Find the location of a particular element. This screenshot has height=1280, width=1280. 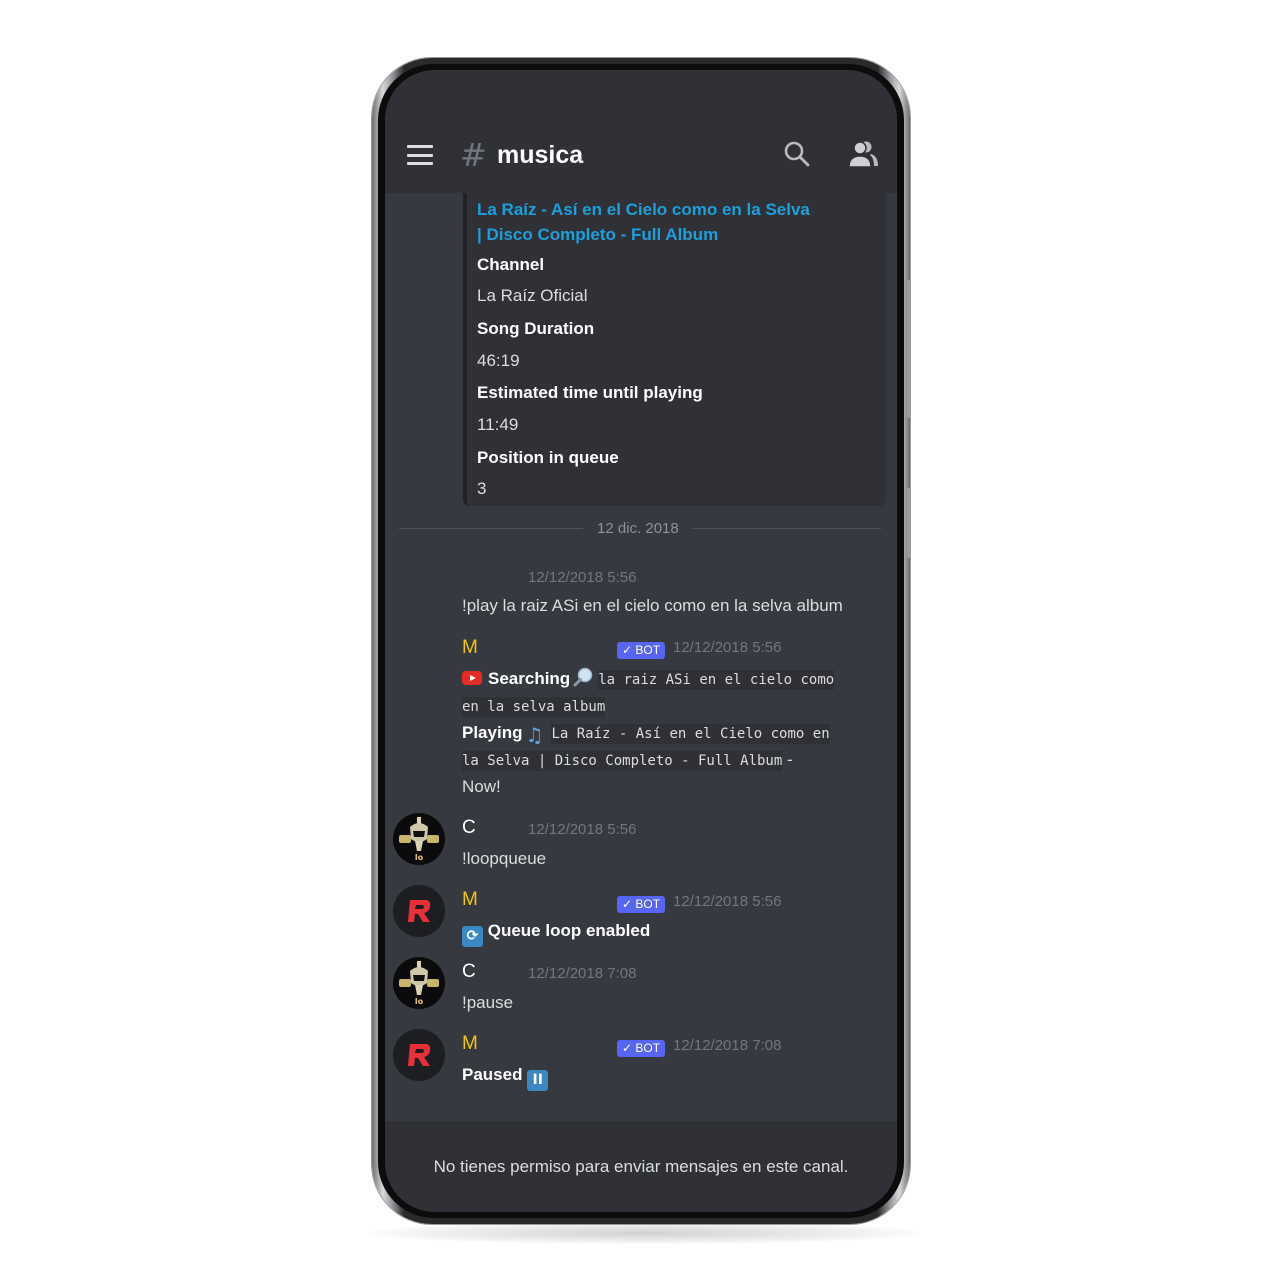

playing-label: Playing is located at coordinates (492, 732).